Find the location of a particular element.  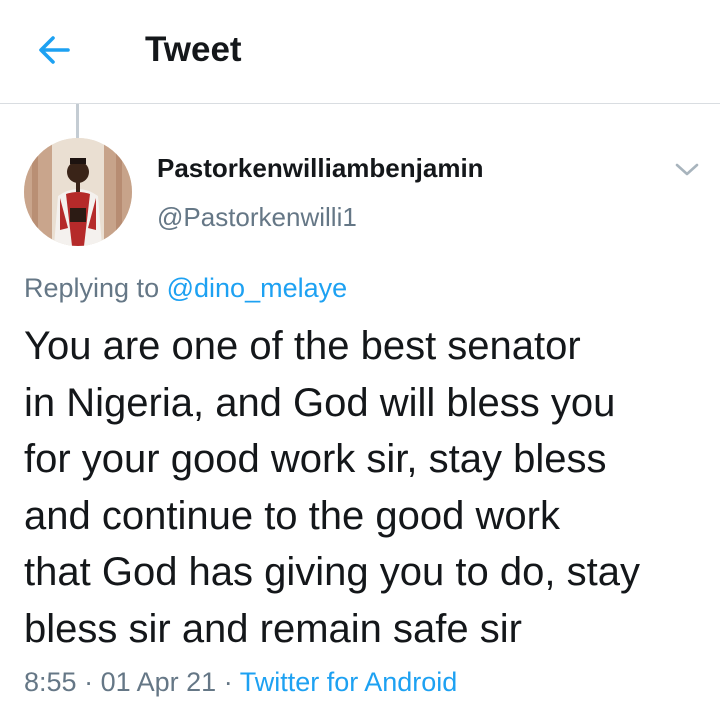

tweet-text-line: You are one of the best senator is located at coordinates (302, 346).